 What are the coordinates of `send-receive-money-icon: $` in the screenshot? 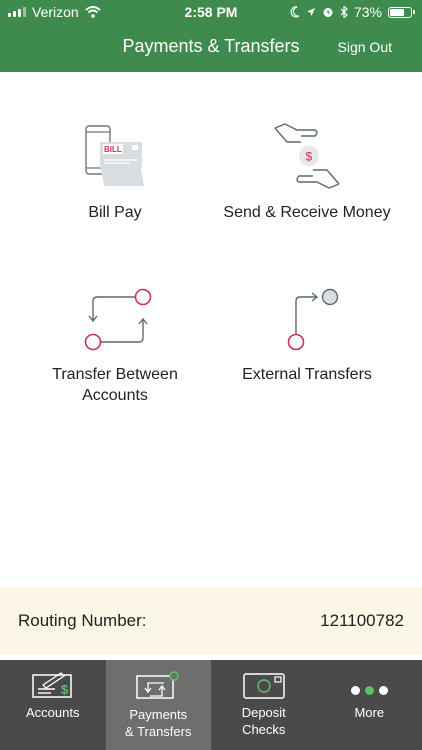 It's located at (307, 156).